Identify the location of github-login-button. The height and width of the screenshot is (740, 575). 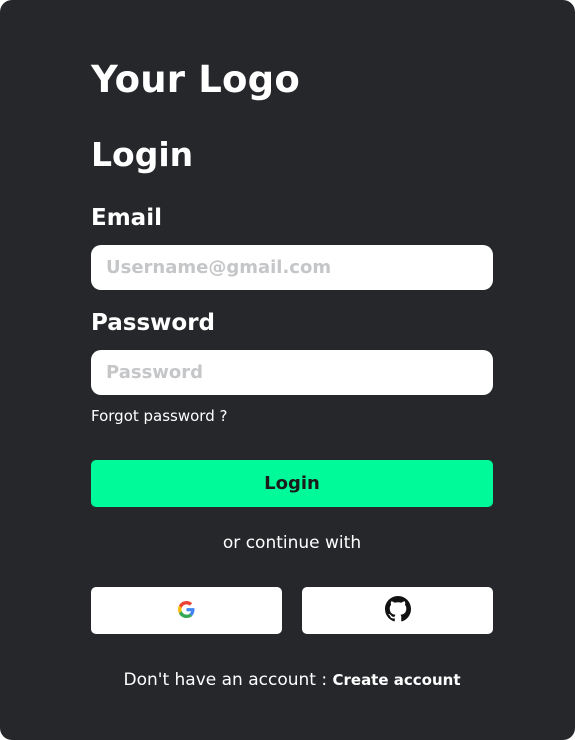
(397, 610).